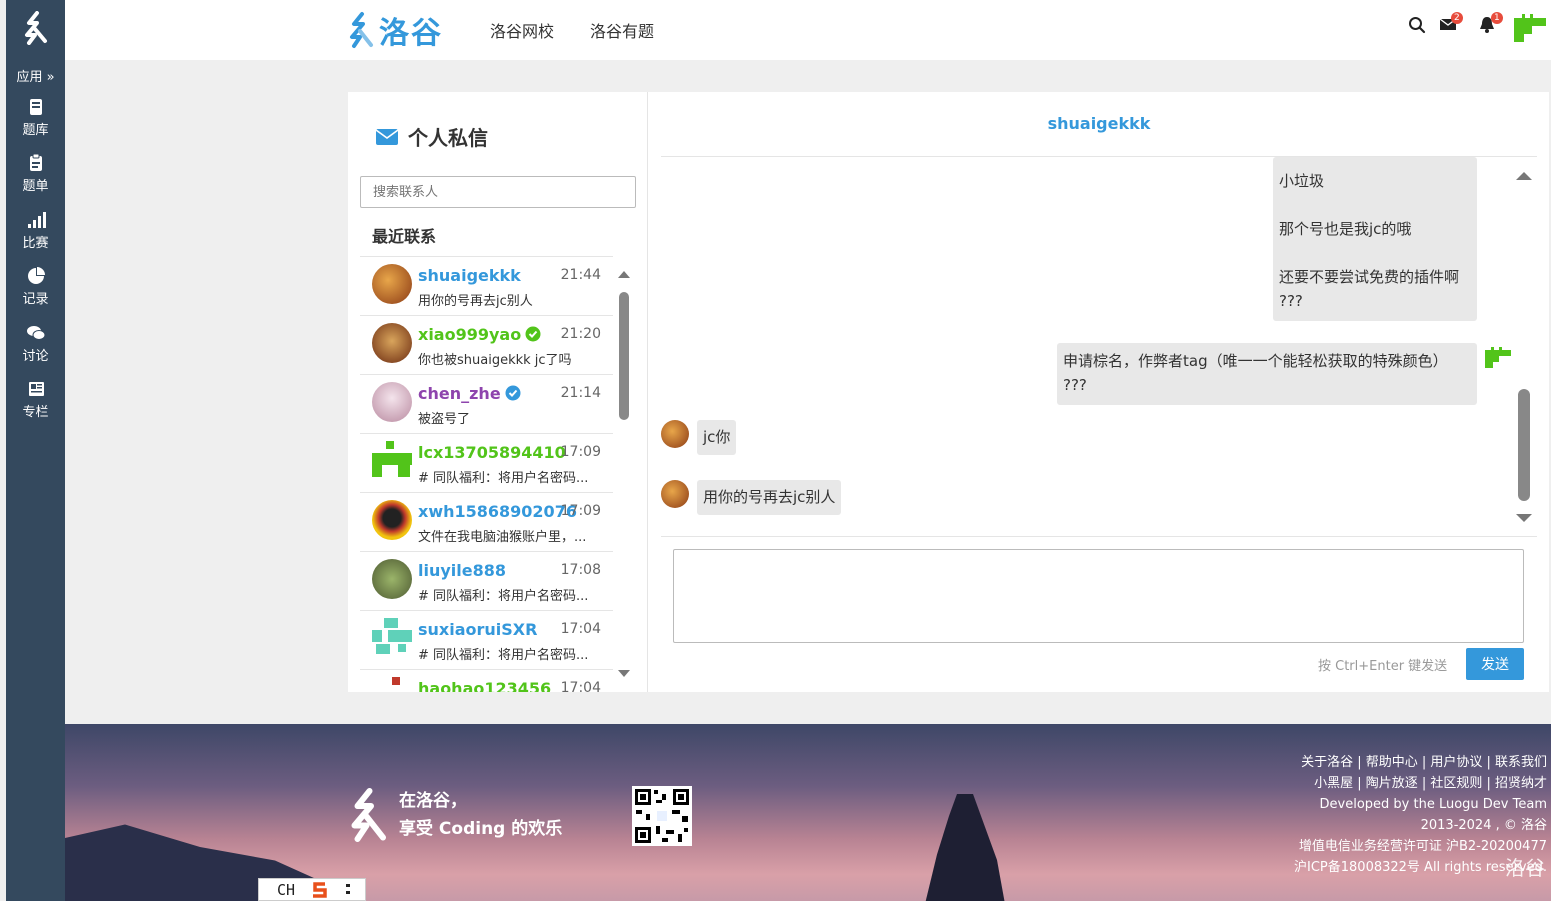 The image size is (1551, 901). I want to click on top-header: 洛谷 洛谷网校 洛谷有题 2 1, so click(808, 30).